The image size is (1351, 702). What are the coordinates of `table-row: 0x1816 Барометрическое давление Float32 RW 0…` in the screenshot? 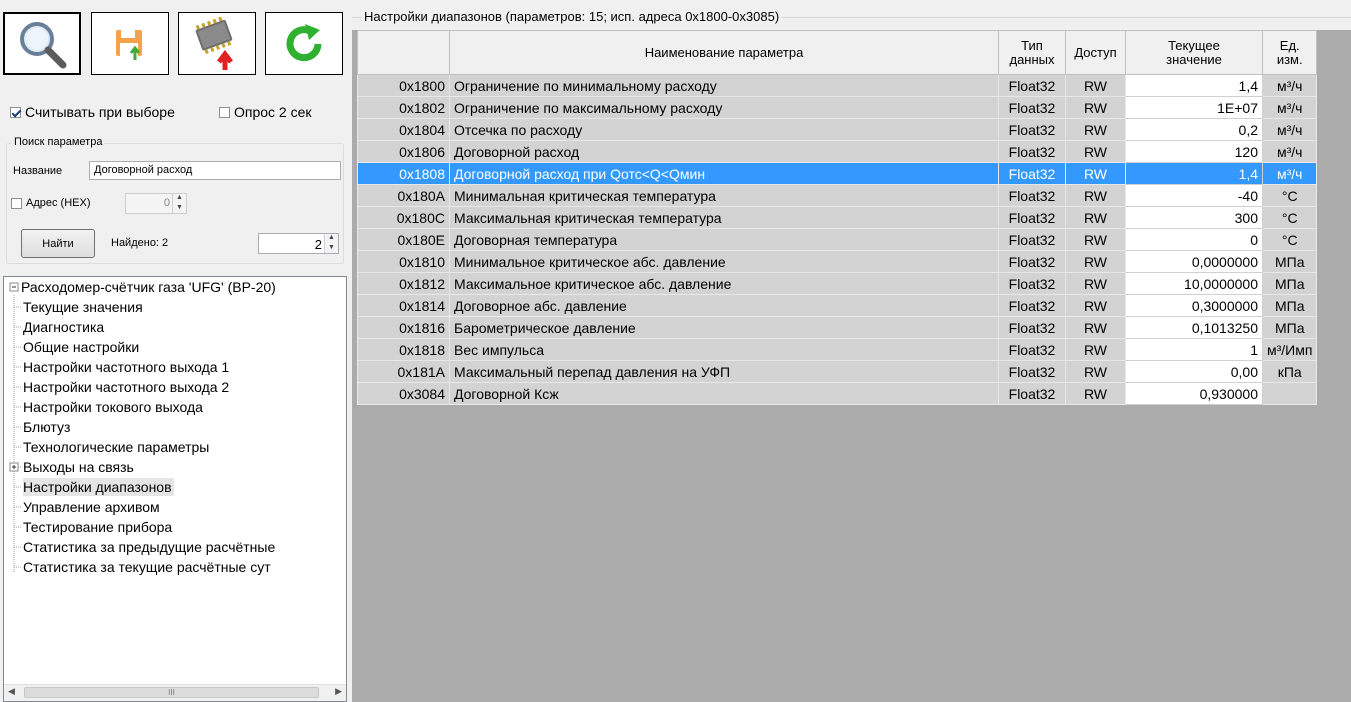 It's located at (837, 327).